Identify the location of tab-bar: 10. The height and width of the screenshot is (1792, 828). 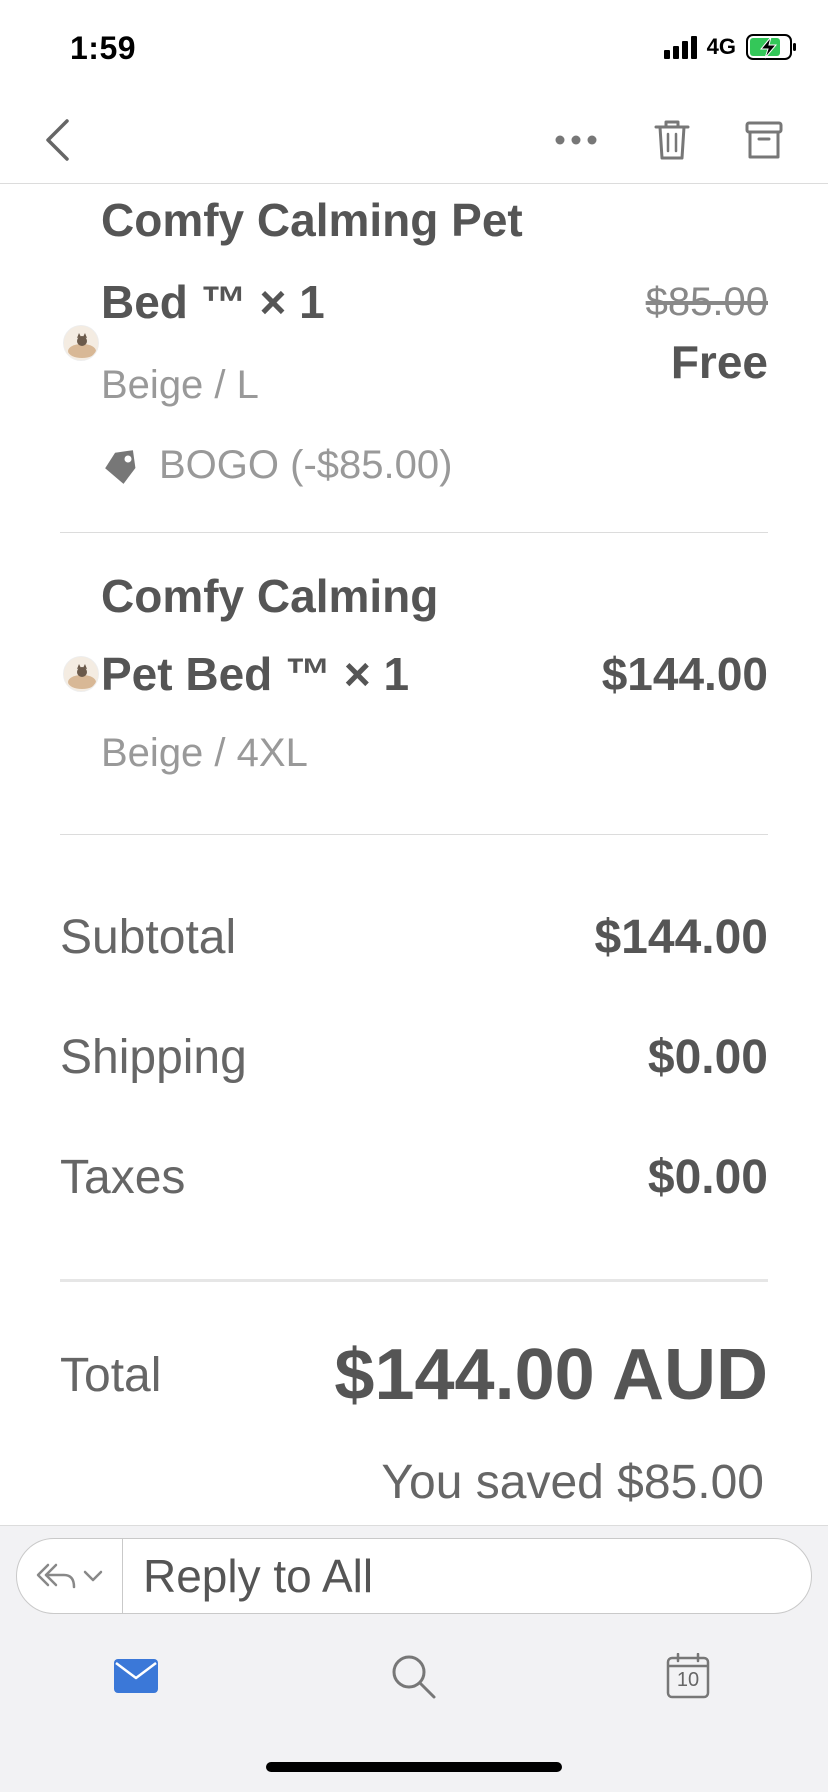
(414, 1676).